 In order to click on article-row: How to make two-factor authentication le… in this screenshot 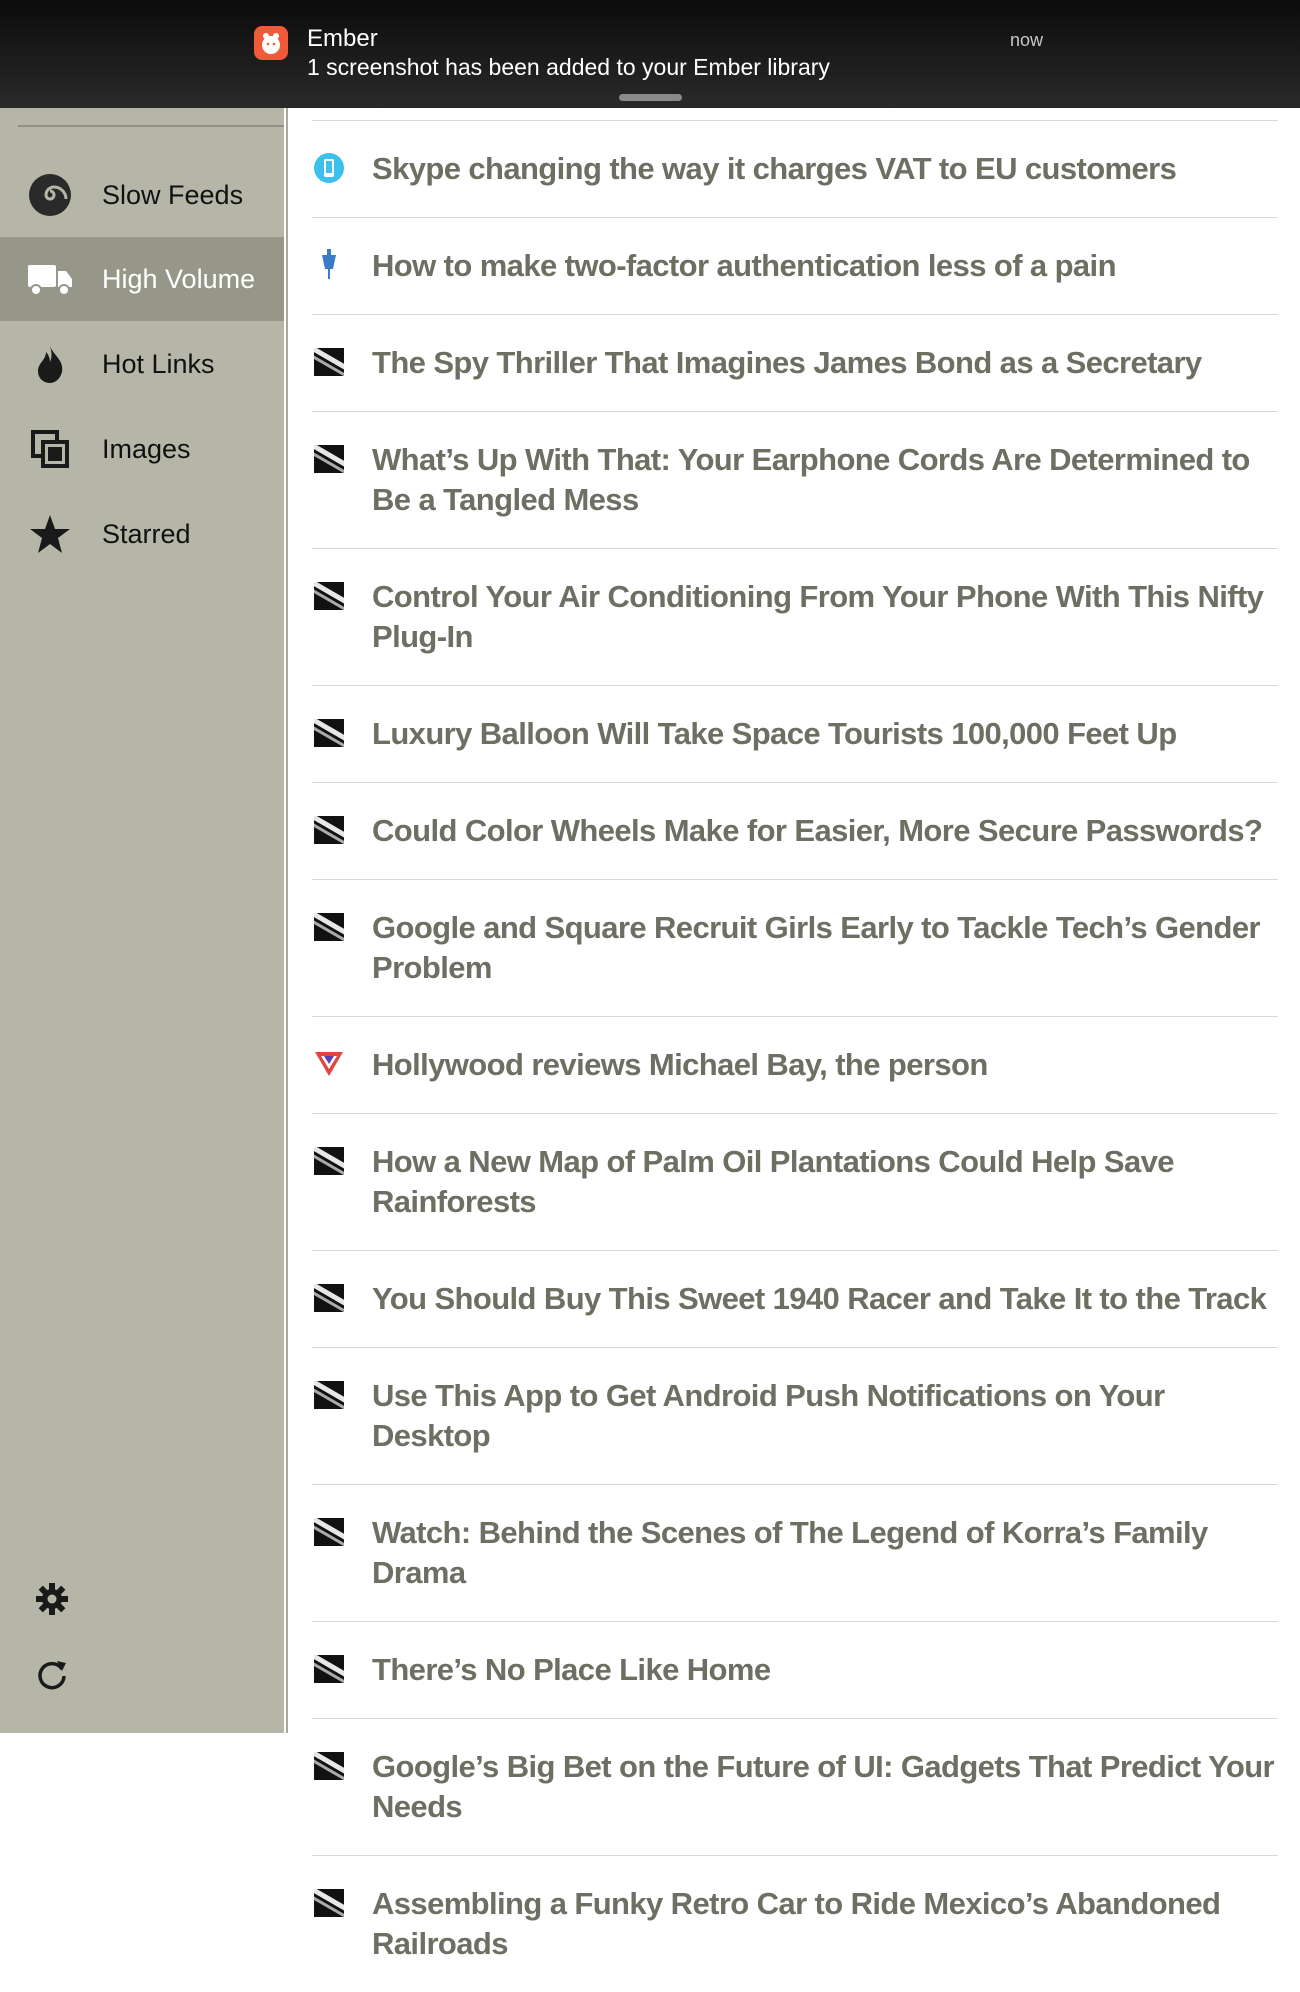, I will do `click(795, 265)`.